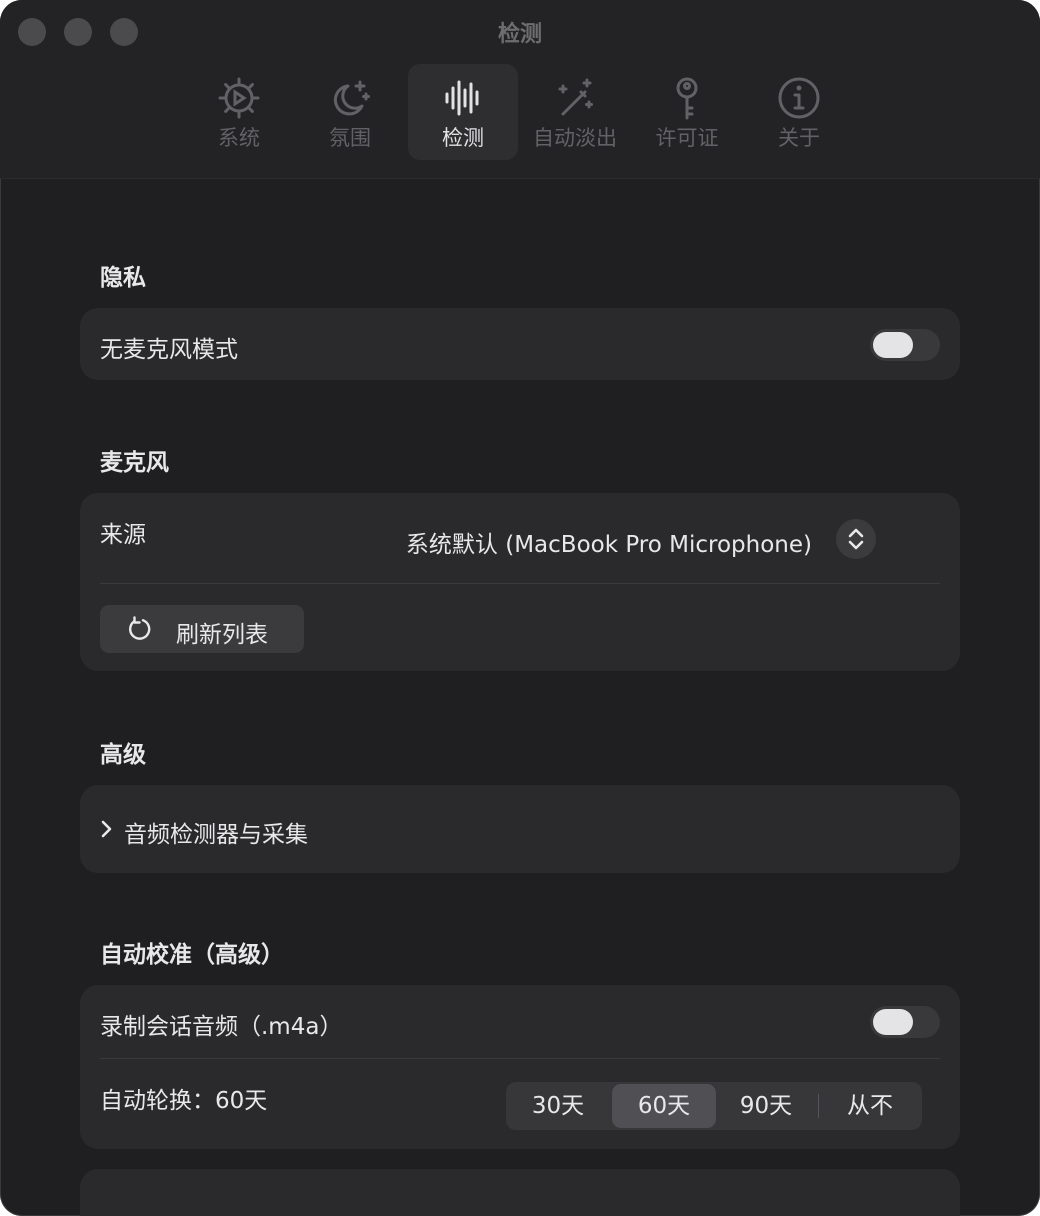  I want to click on gear-icon, so click(239, 98).